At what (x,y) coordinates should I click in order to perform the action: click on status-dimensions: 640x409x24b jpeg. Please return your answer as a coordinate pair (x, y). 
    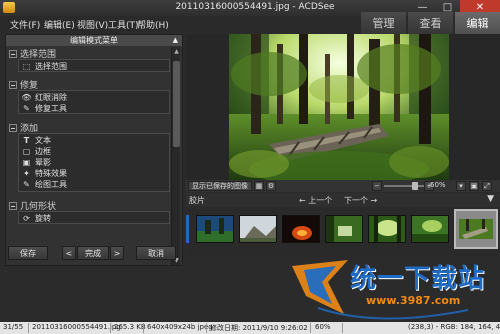
    Looking at the image, I should click on (180, 327).